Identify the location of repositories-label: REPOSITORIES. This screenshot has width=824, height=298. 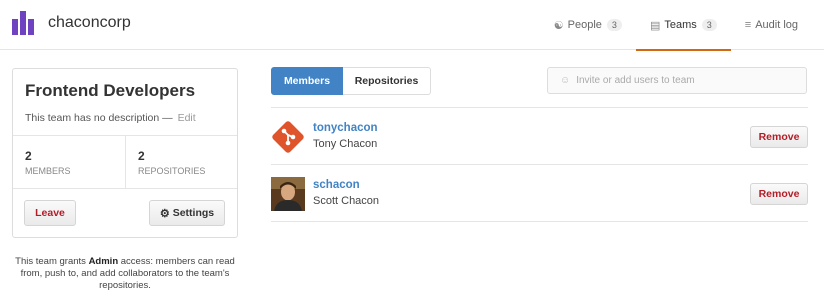
(172, 171).